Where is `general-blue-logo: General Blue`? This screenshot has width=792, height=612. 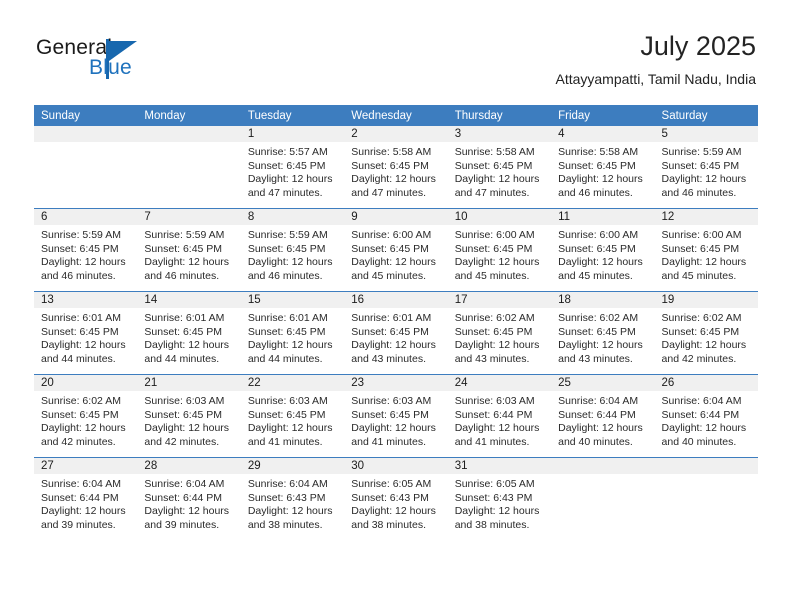
general-blue-logo: General Blue is located at coordinates (126, 61).